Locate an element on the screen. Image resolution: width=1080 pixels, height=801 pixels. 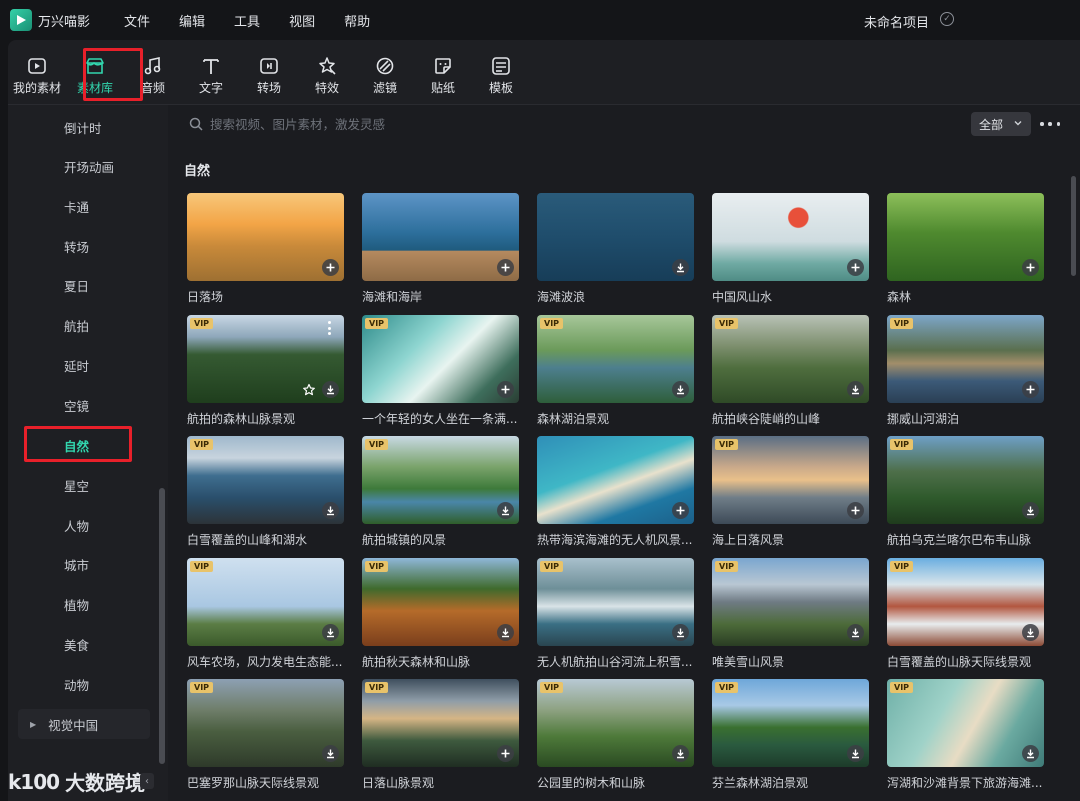
menu-help: 帮助 is located at coordinates (357, 20).